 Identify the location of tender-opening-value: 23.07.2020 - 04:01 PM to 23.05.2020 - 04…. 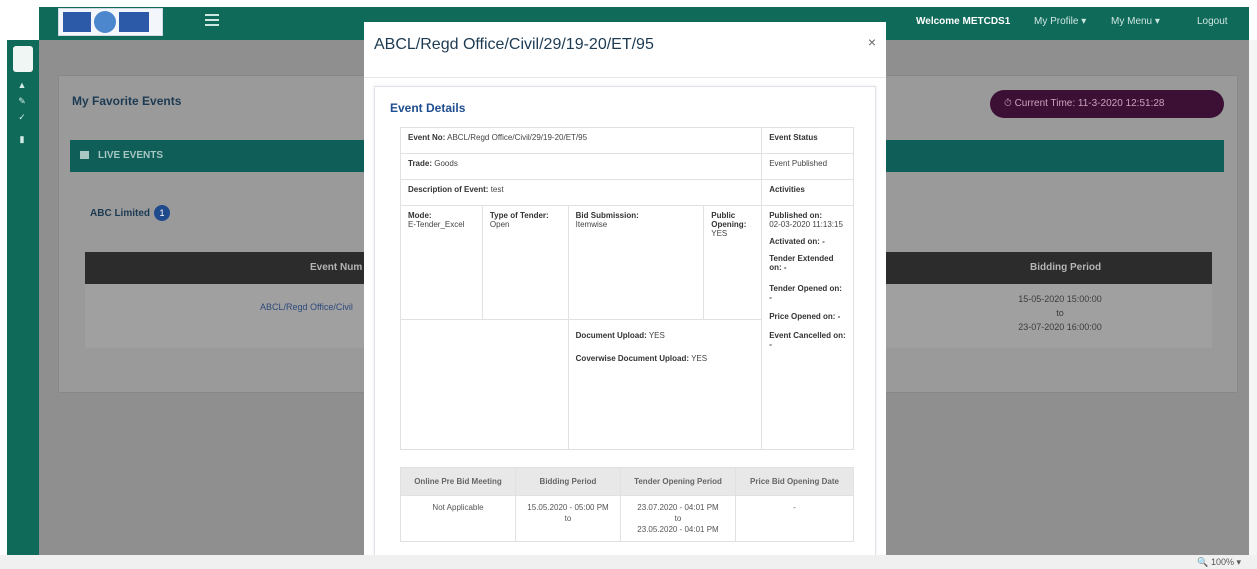
(678, 518).